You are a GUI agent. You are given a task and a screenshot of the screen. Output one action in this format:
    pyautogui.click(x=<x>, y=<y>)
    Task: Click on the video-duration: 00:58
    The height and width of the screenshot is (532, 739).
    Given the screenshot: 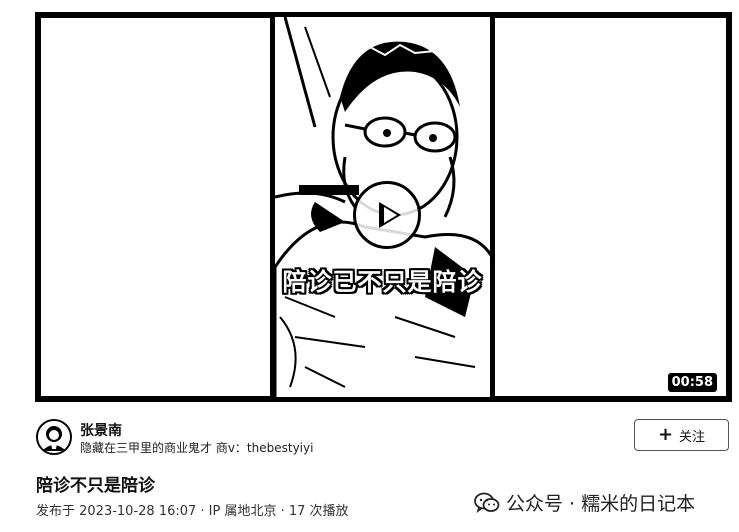 What is the action you would take?
    pyautogui.click(x=692, y=382)
    